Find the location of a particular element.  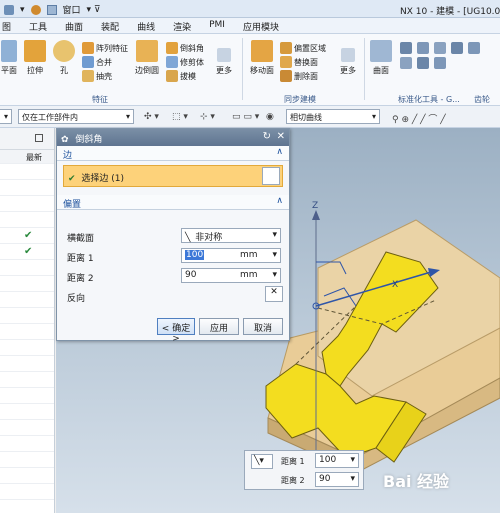

distance1-input: 100 mm ▾ is located at coordinates (231, 255).